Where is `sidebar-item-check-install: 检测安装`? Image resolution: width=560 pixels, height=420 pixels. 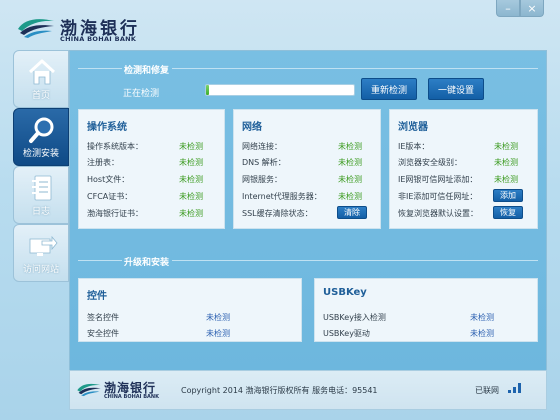 sidebar-item-check-install: 检测安装 is located at coordinates (41, 137).